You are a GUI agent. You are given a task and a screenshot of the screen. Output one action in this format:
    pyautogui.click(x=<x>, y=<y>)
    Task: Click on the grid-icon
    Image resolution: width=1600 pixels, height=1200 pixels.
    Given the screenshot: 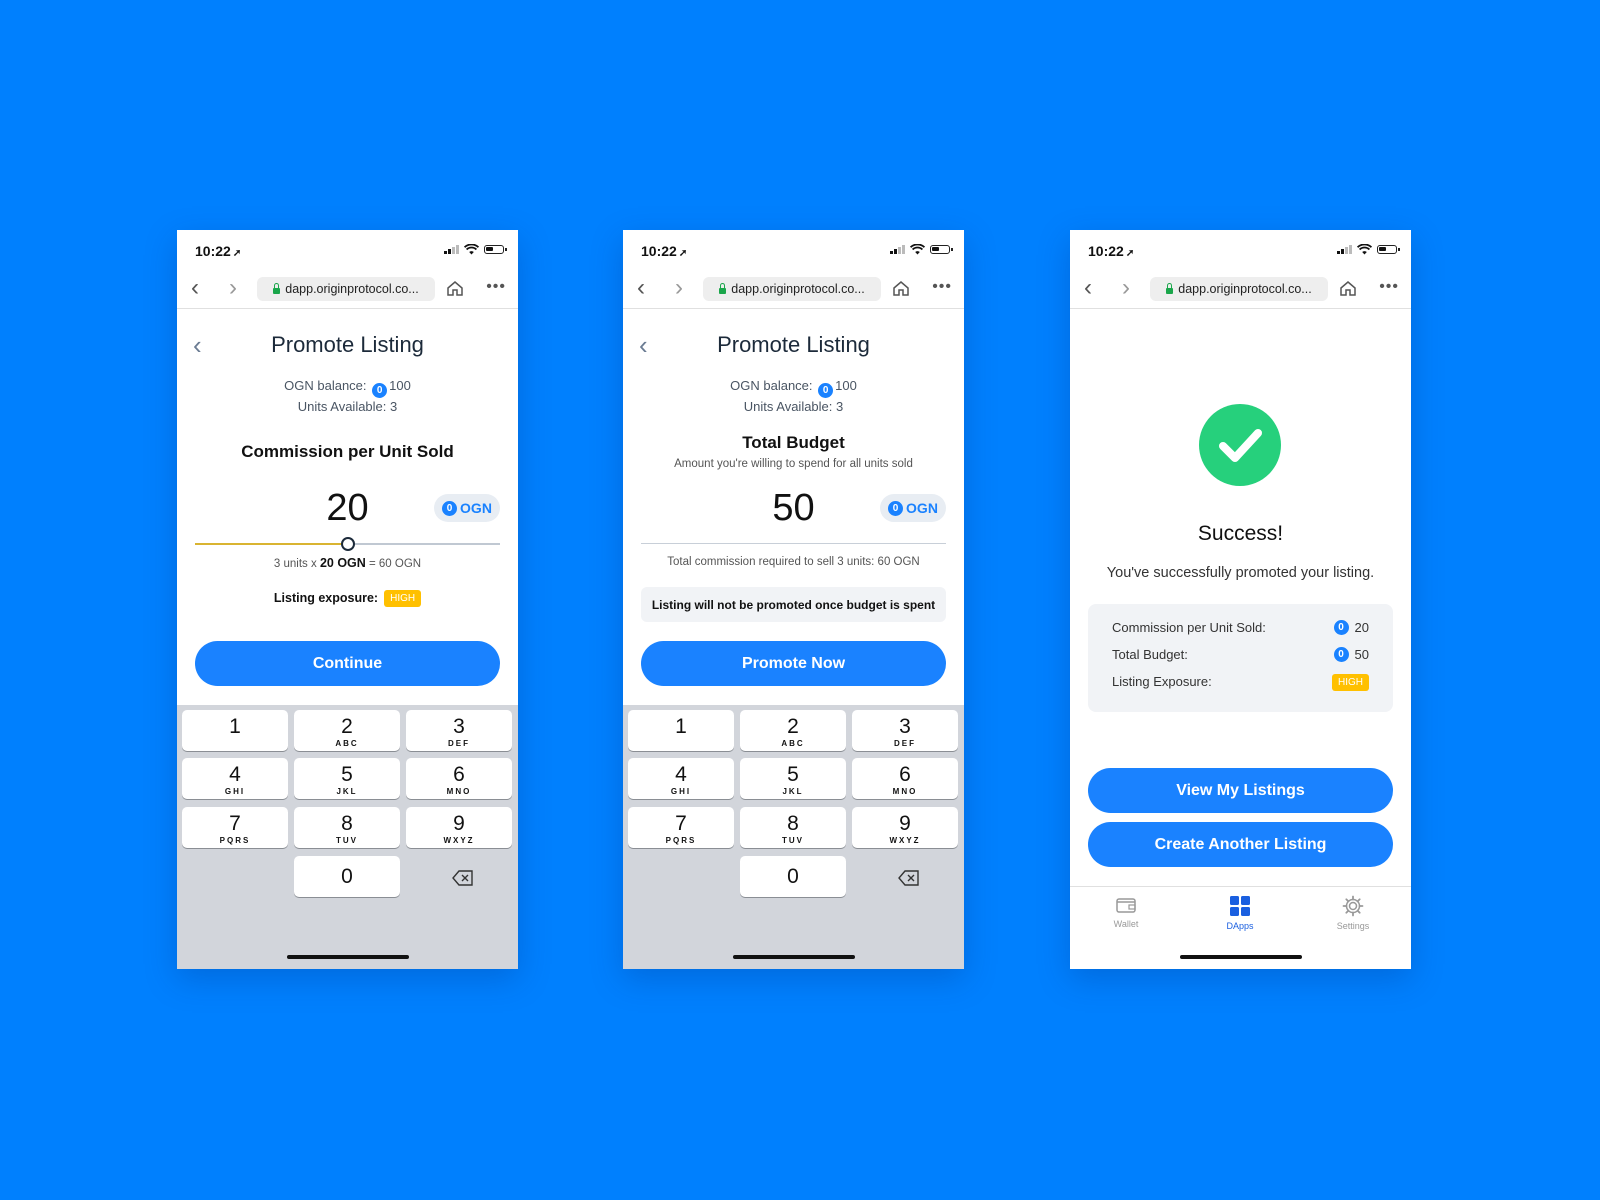 What is the action you would take?
    pyautogui.click(x=1240, y=906)
    